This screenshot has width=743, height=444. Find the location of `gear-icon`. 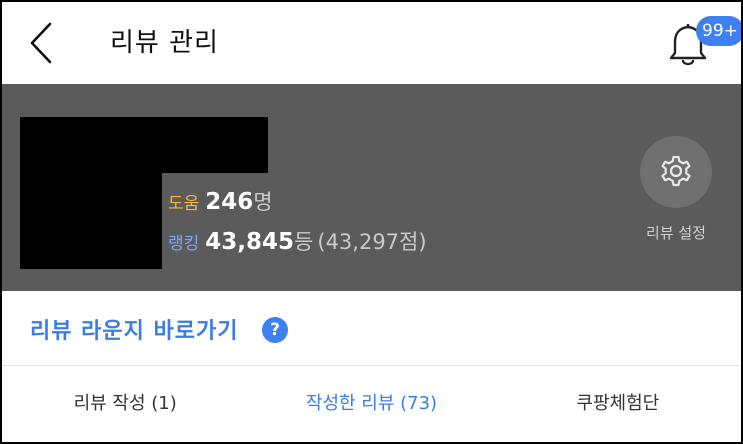

gear-icon is located at coordinates (676, 171).